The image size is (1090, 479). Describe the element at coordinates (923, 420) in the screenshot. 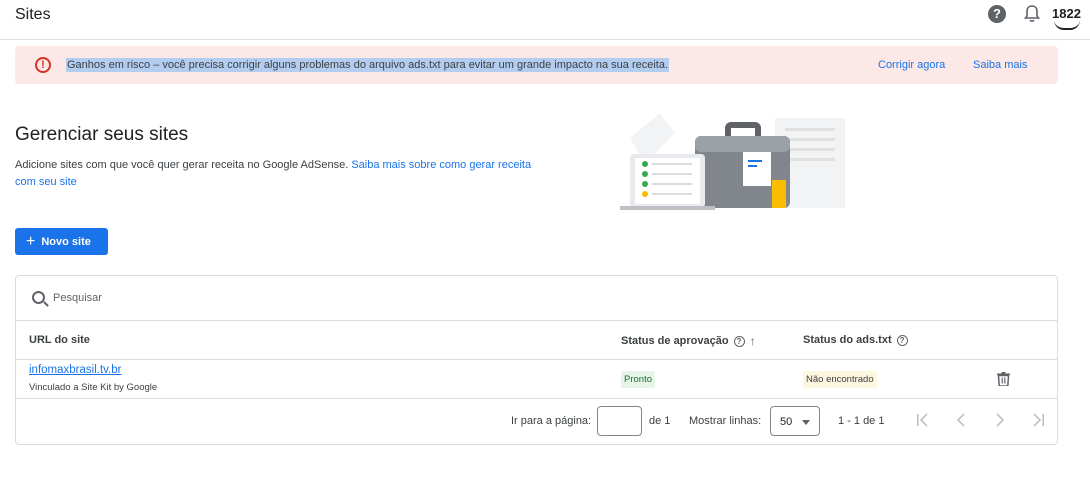

I see `first-page-icon` at that location.